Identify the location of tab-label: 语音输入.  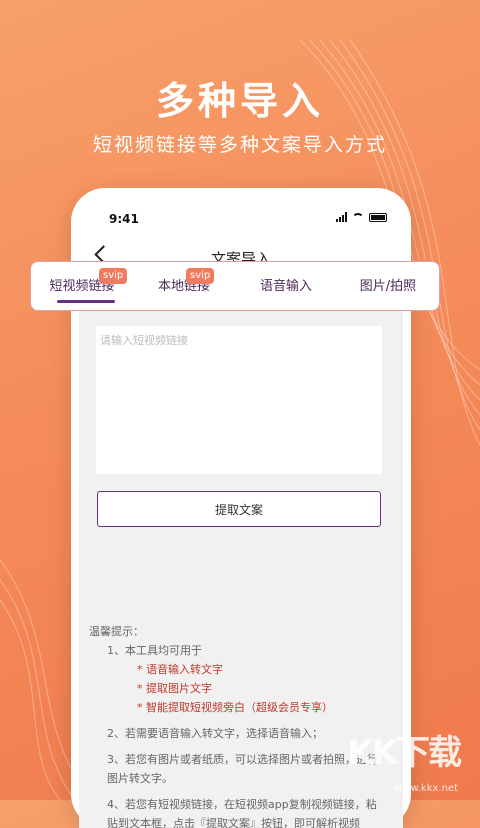
(285, 286).